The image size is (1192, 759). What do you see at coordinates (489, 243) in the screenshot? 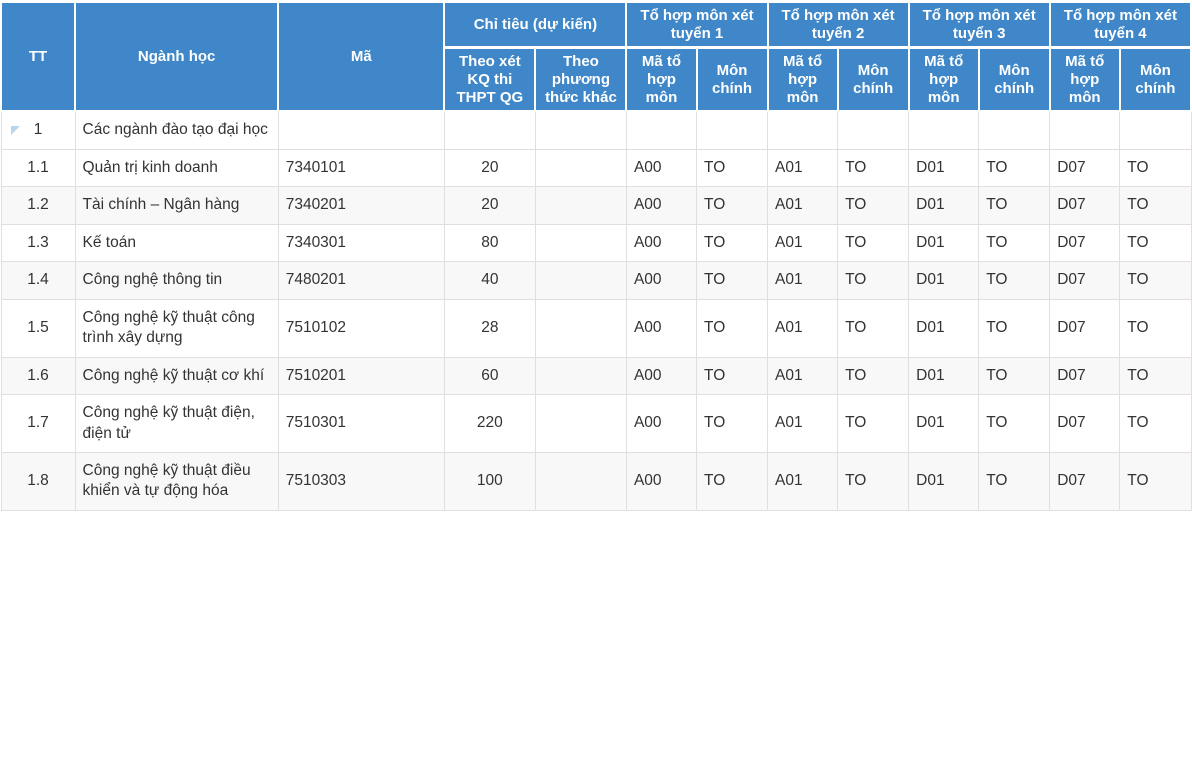
I see `cell-quota-thpt: 80` at bounding box center [489, 243].